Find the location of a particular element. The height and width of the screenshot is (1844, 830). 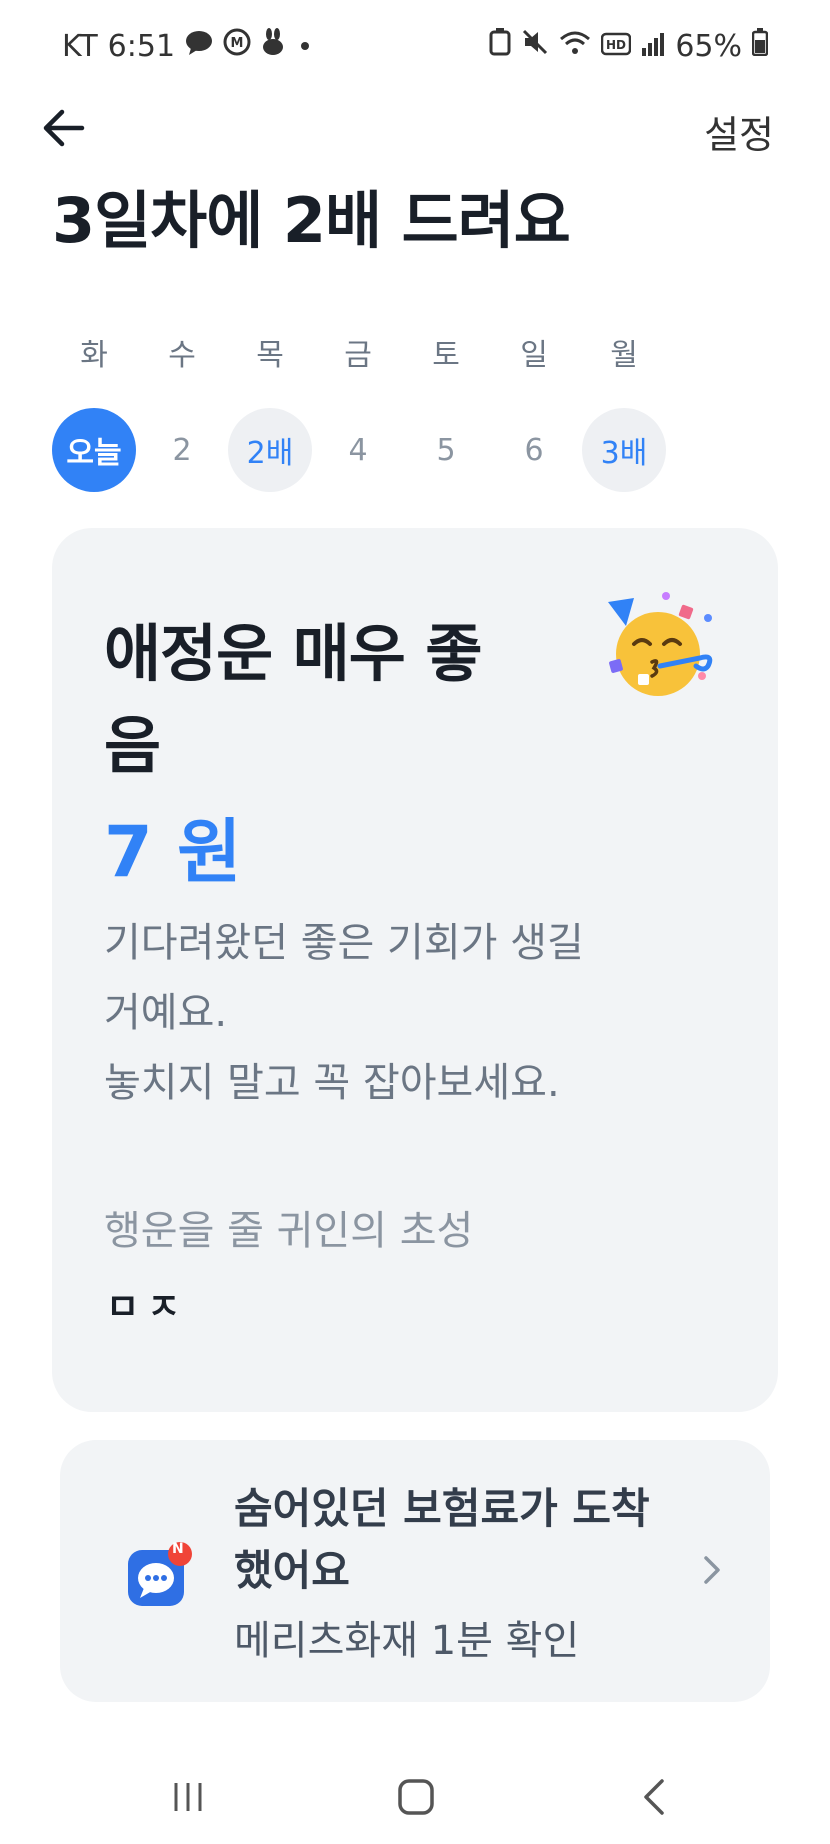

settings-button: 설정 is located at coordinates (739, 131).